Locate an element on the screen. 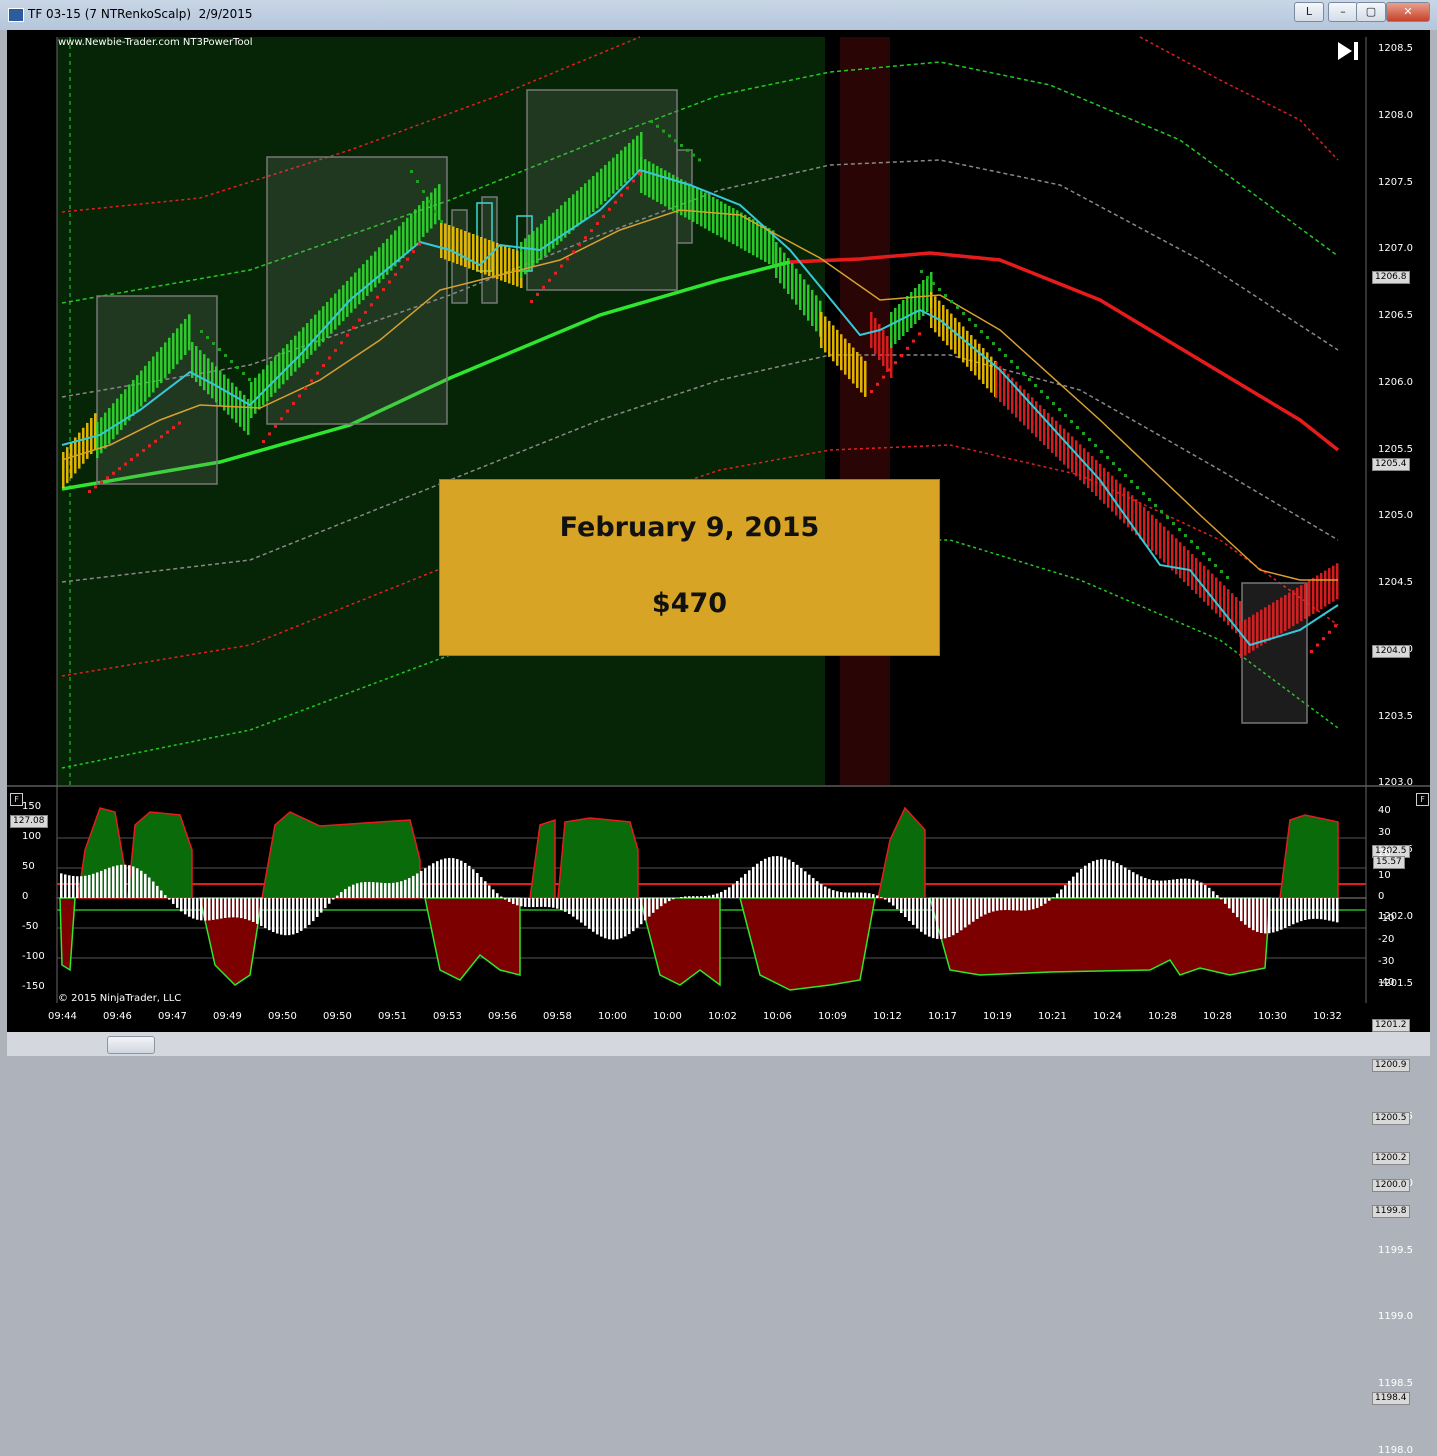  scrollbar-thumb is located at coordinates (131, 1045).